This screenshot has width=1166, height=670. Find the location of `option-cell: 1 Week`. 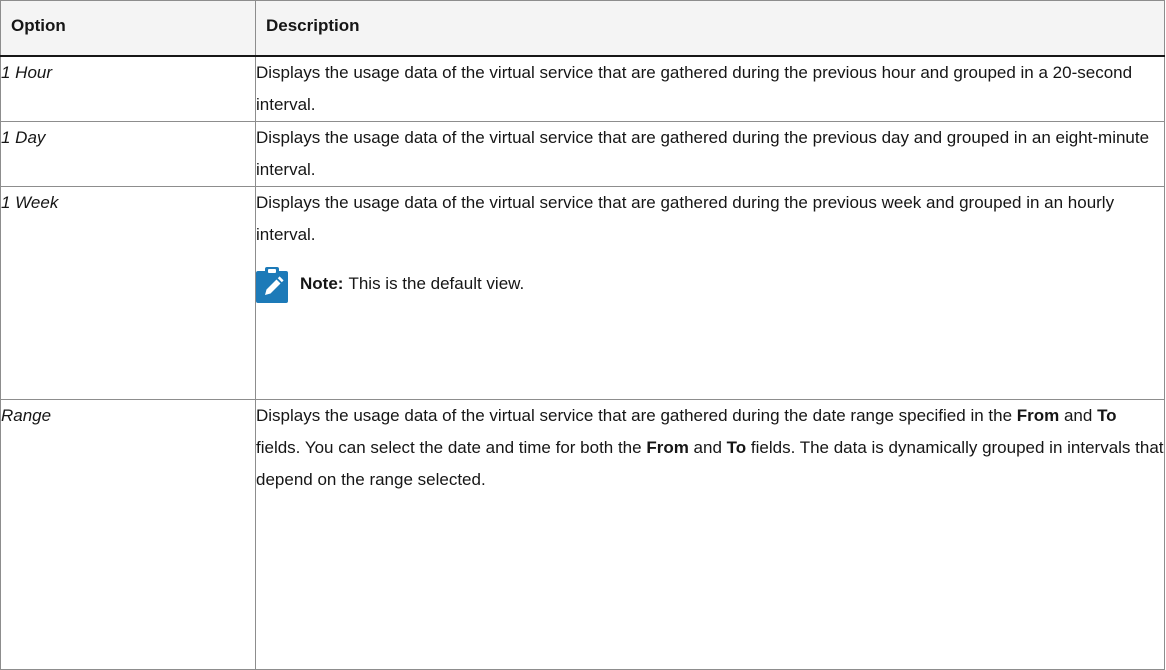

option-cell: 1 Week is located at coordinates (128, 292).